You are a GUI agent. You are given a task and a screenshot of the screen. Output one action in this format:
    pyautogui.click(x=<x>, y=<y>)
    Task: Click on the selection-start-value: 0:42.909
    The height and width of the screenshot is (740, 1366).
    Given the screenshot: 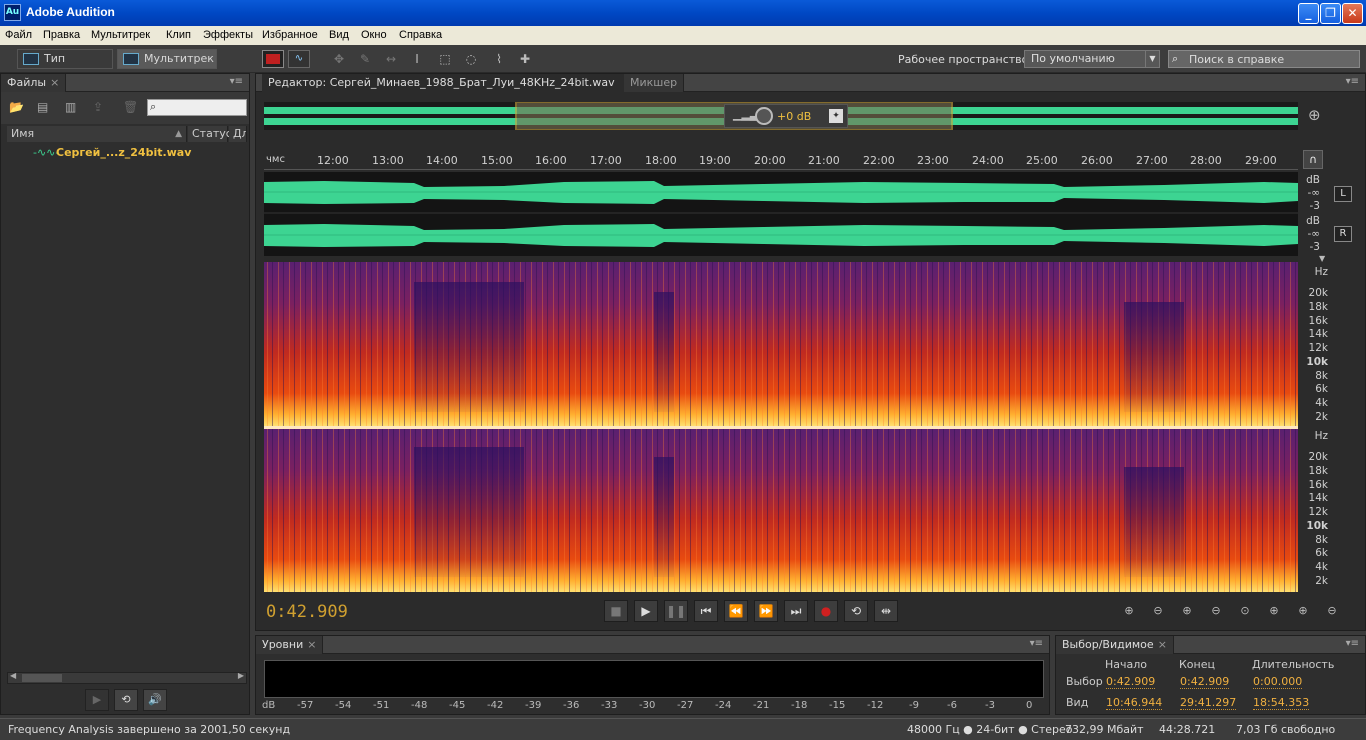 What is the action you would take?
    pyautogui.click(x=1131, y=682)
    